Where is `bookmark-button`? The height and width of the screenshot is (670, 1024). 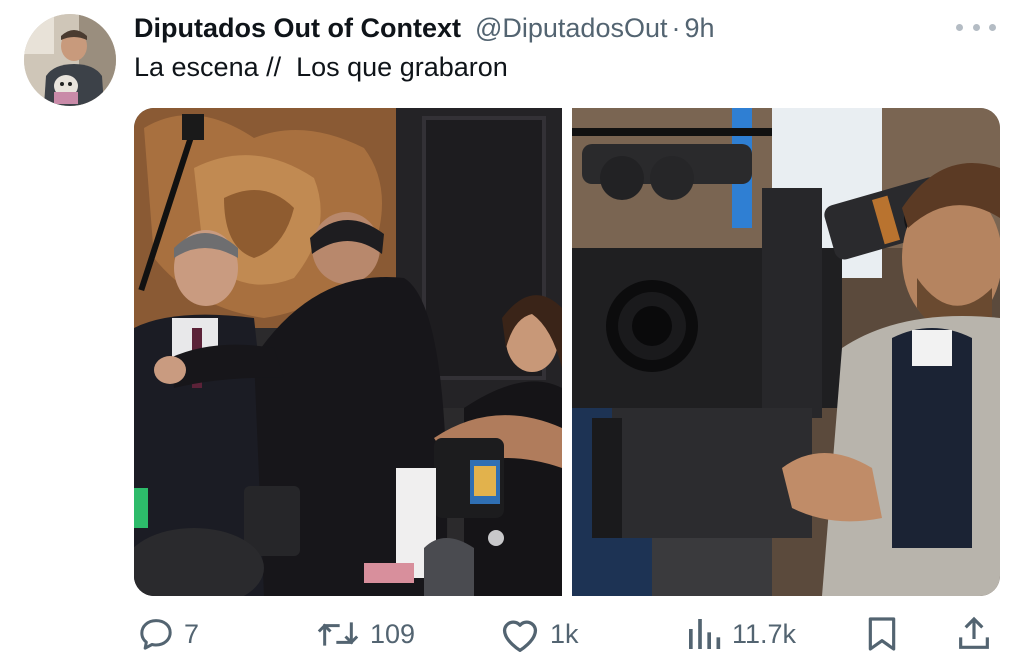 bookmark-button is located at coordinates (882, 634).